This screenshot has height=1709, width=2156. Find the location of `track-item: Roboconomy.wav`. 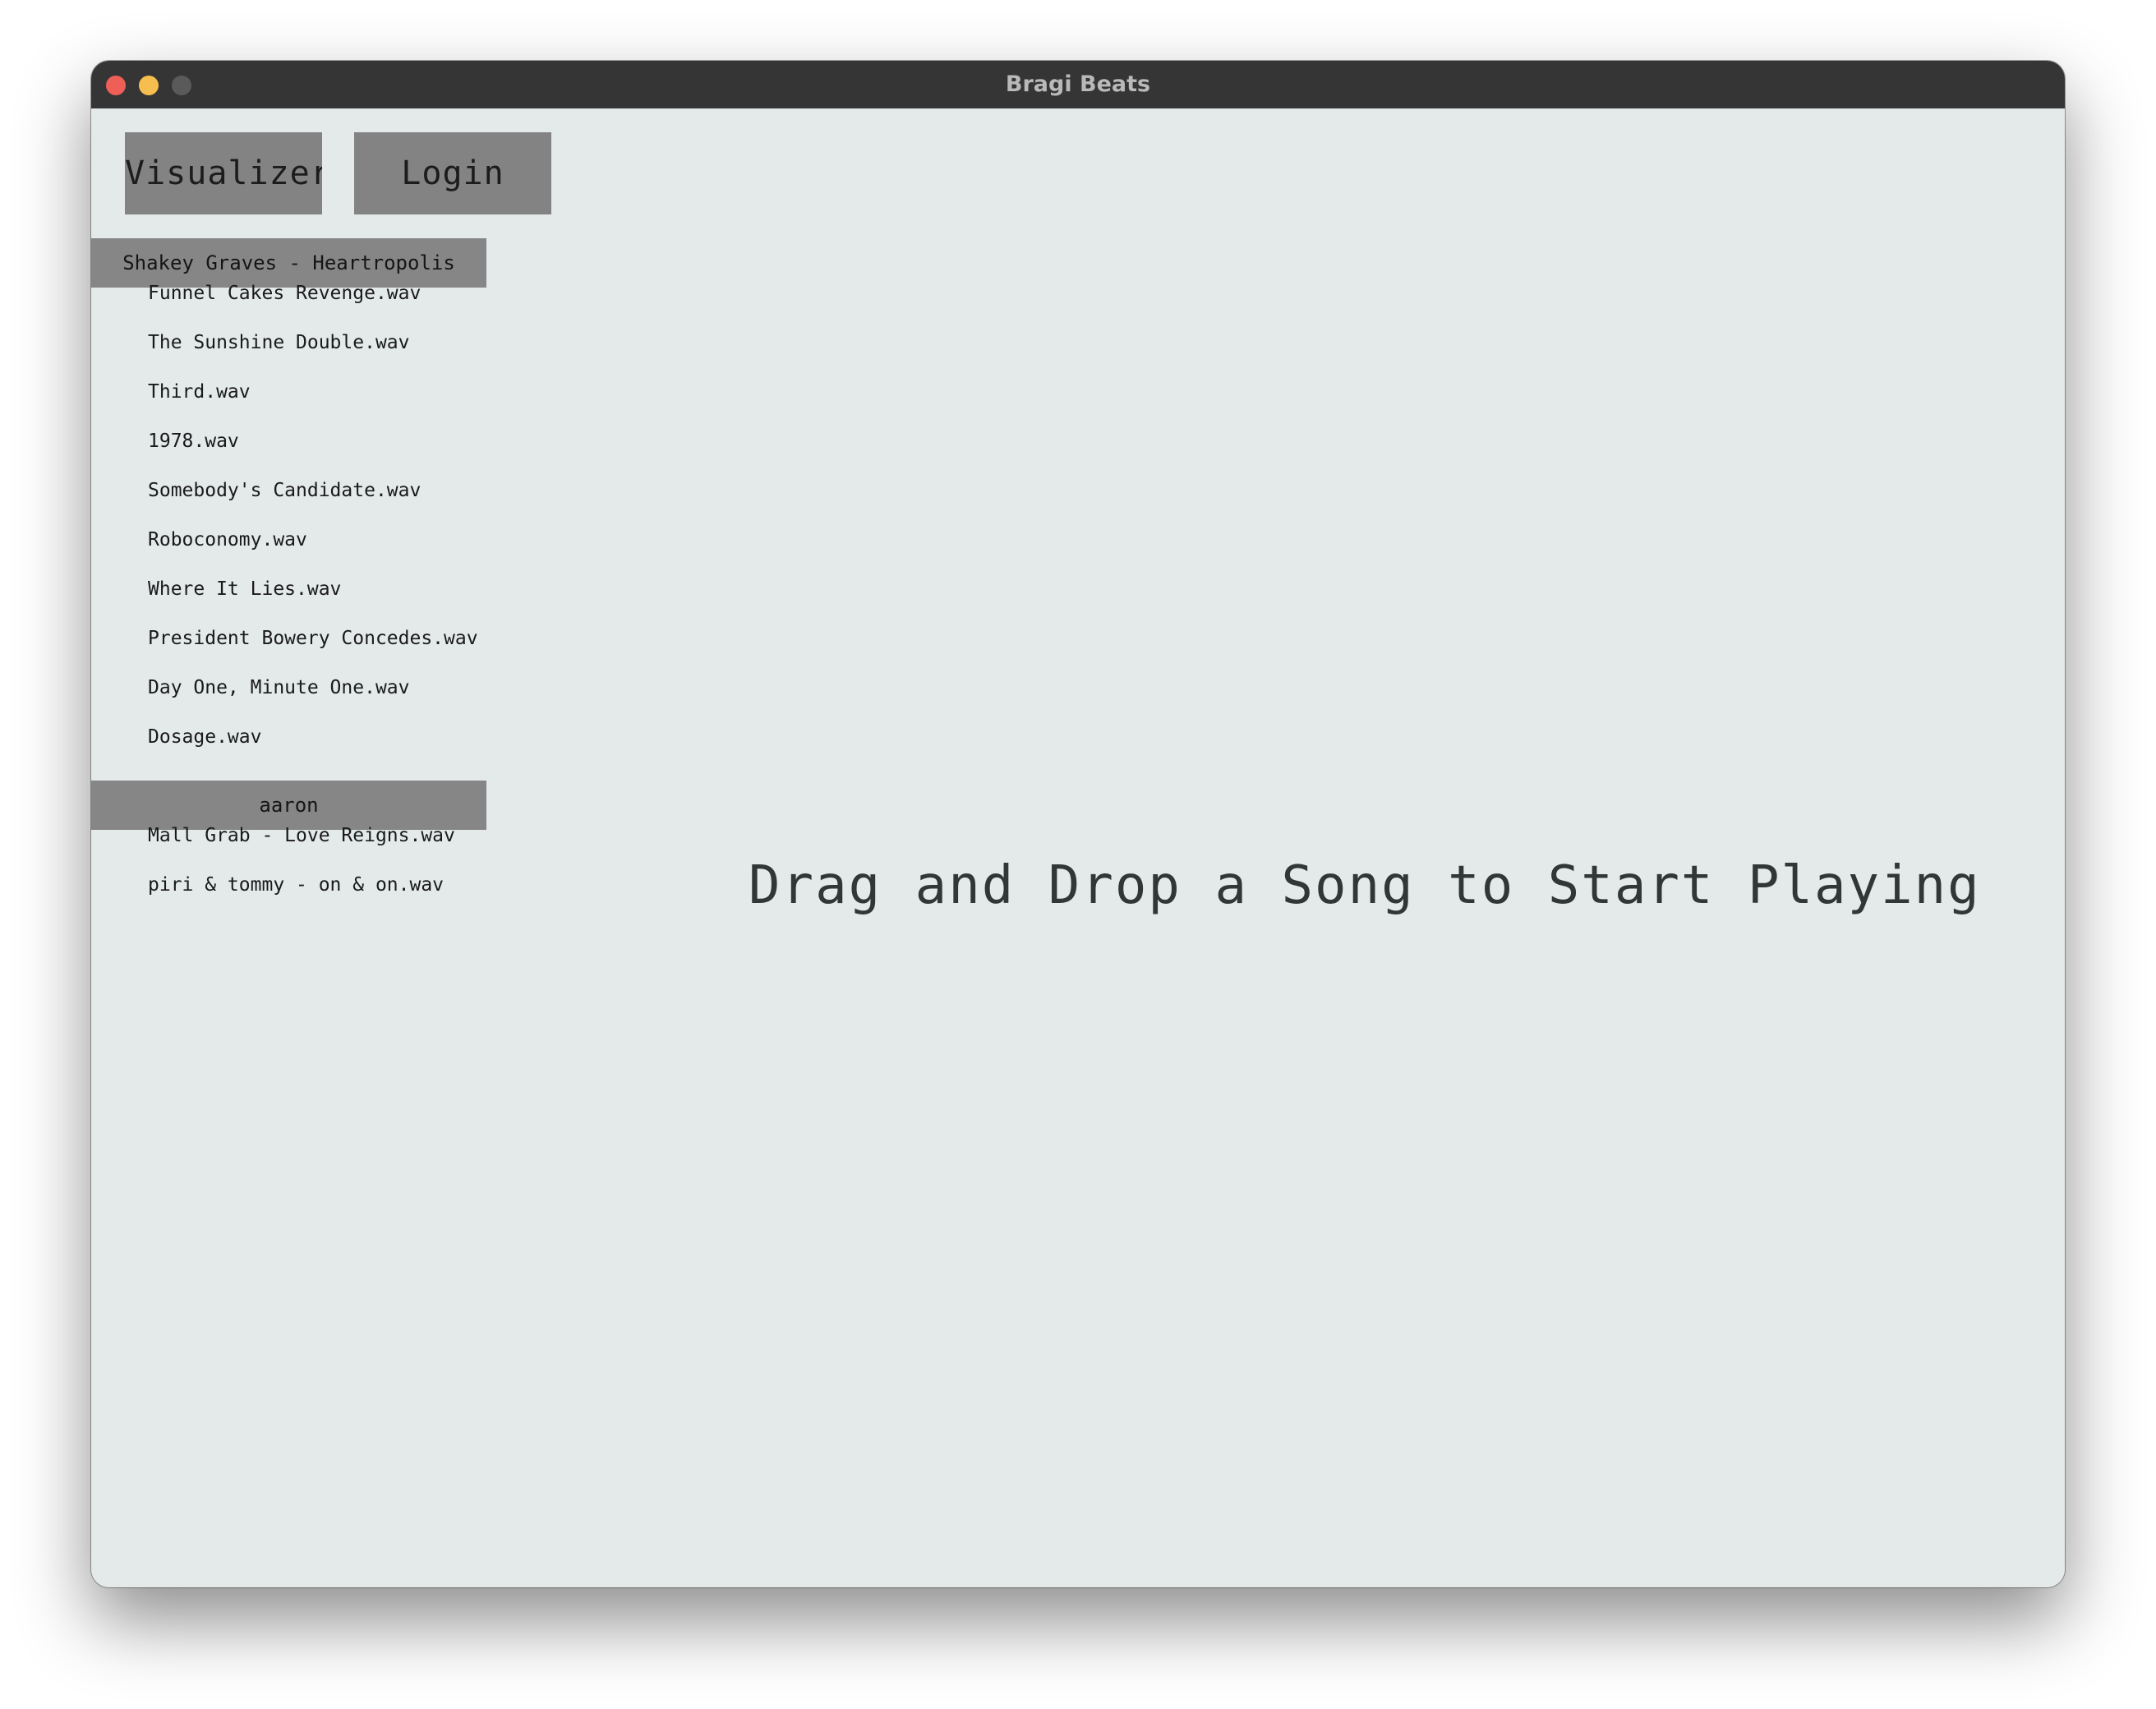

track-item: Roboconomy.wav is located at coordinates (227, 539).